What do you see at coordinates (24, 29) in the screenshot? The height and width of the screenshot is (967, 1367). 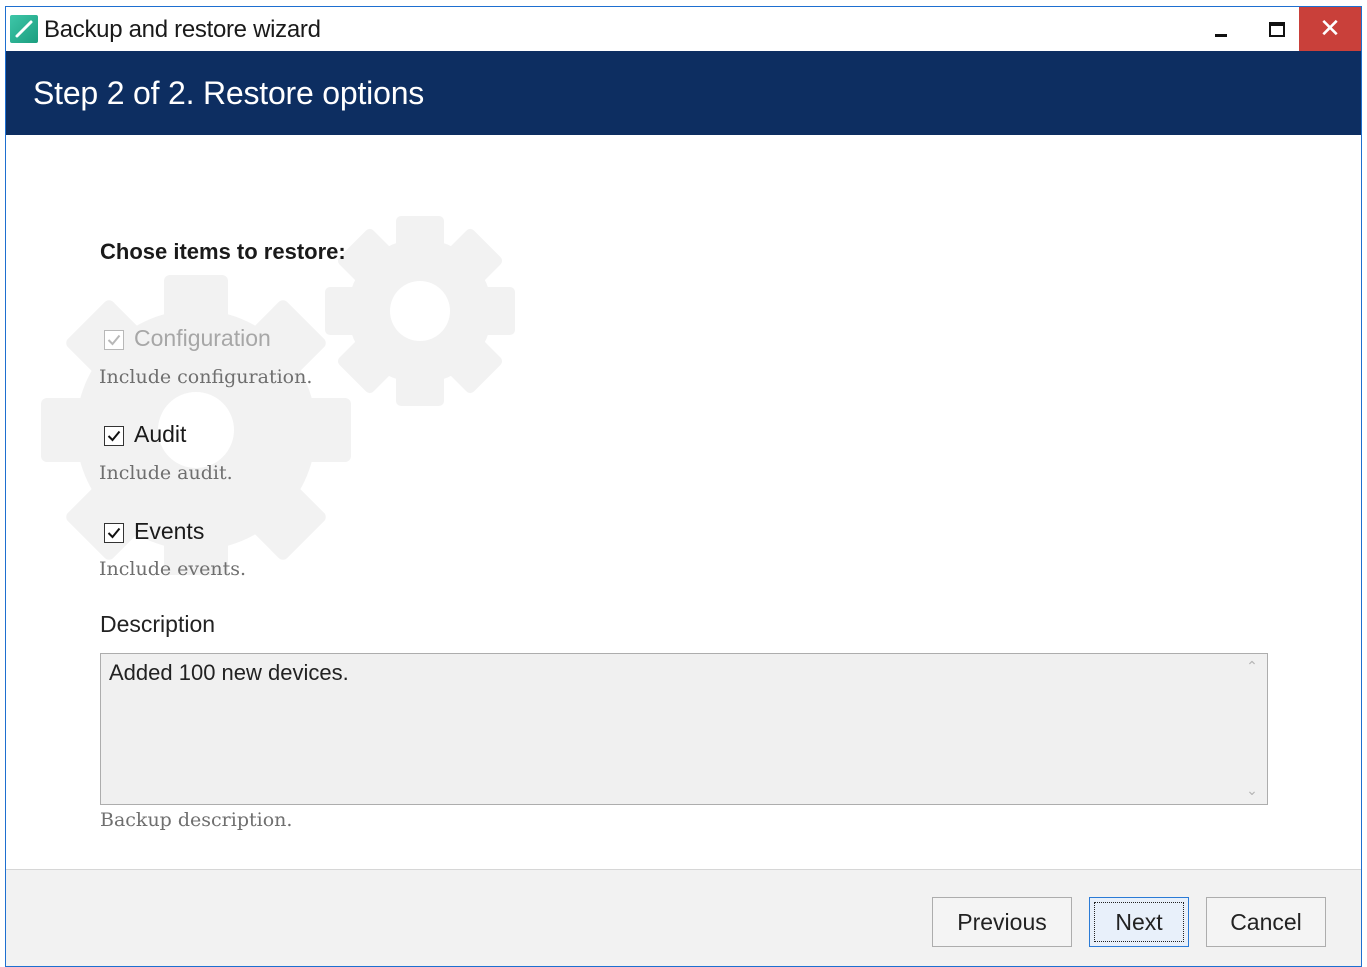 I see `app-logo-icon` at bounding box center [24, 29].